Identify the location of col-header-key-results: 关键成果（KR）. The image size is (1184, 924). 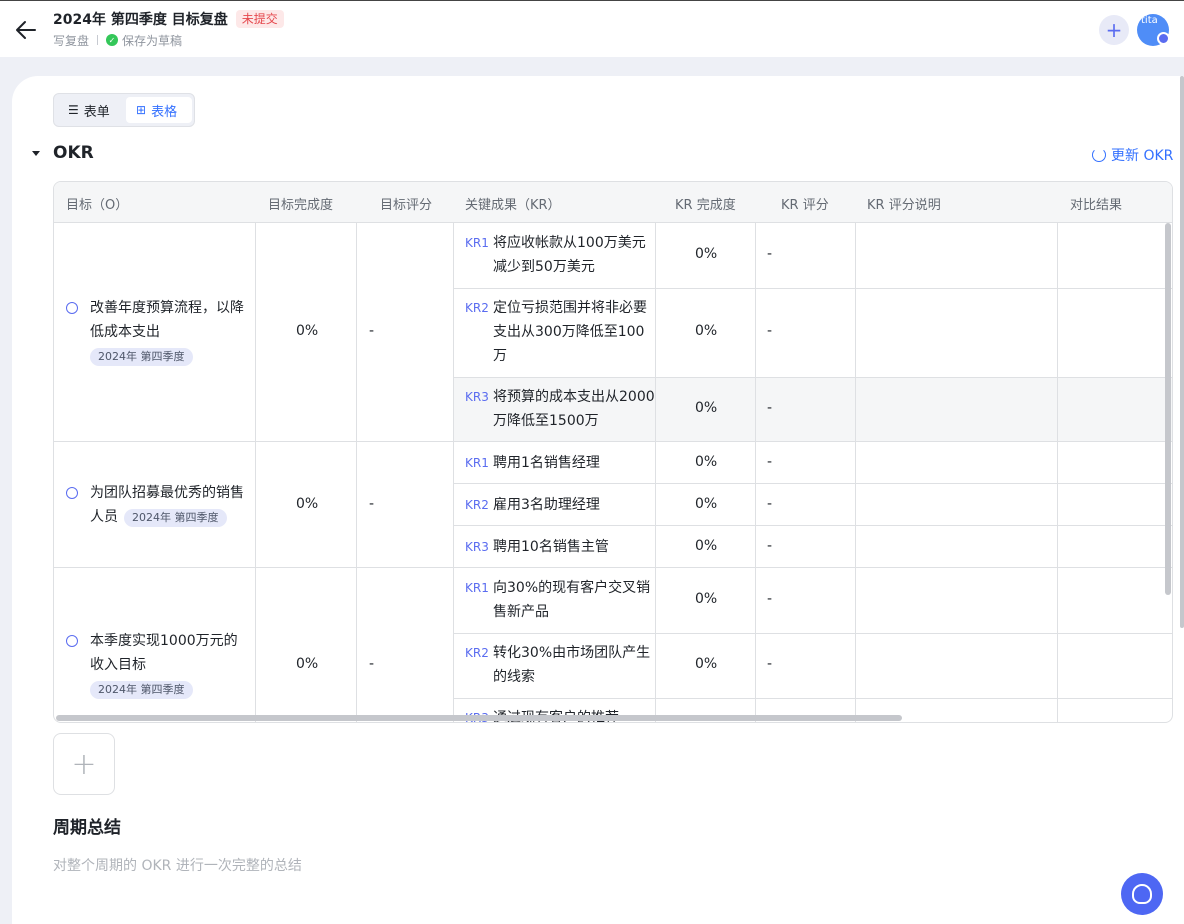
(513, 205).